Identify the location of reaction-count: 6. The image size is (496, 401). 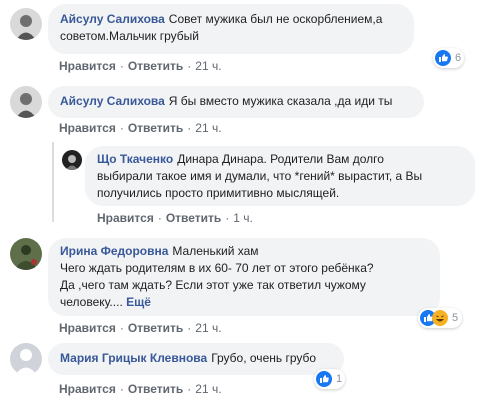
(458, 58).